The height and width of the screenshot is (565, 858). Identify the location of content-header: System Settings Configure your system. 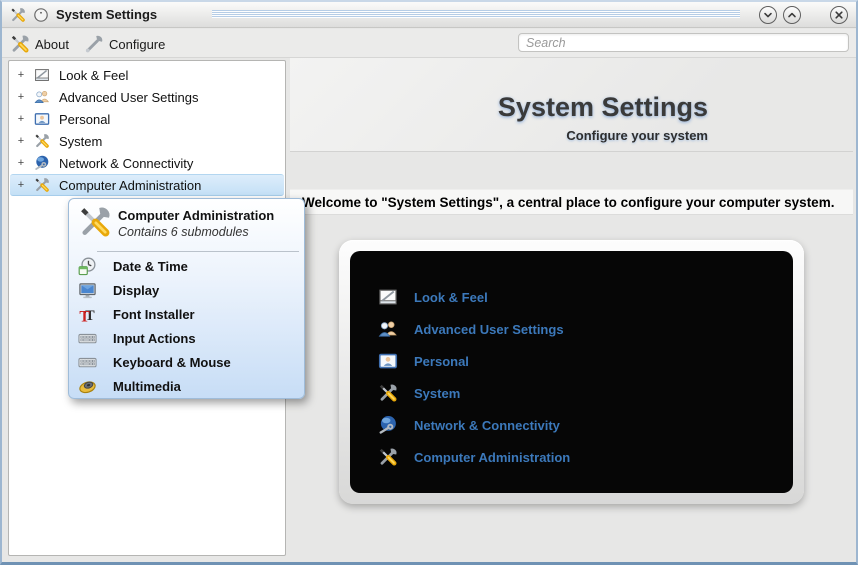
(571, 105).